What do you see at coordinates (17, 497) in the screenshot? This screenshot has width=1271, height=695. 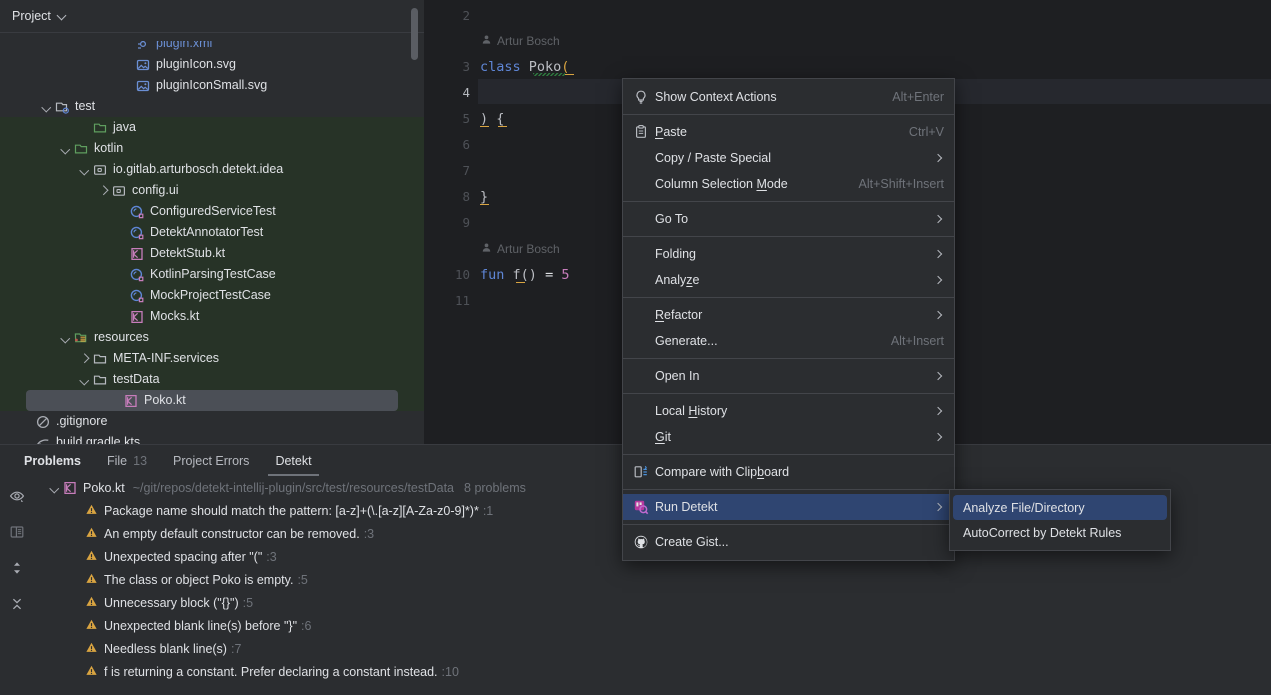 I see `inspections-eye-icon` at bounding box center [17, 497].